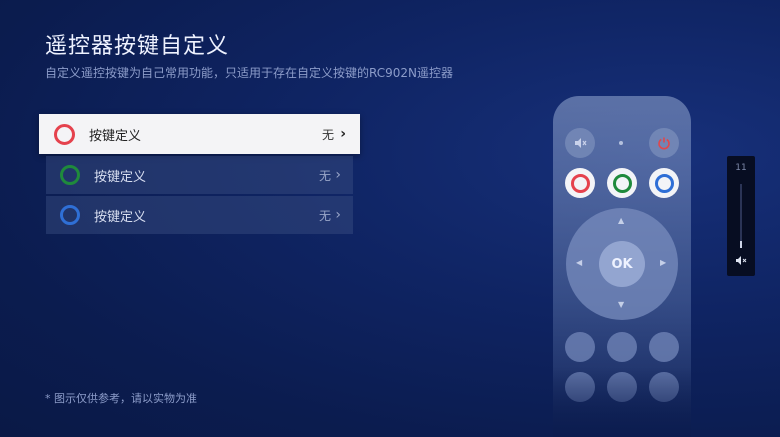 This screenshot has height=437, width=780. I want to click on remote-illustration: ▲ ▼ ◀ ▶ OK, so click(622, 266).